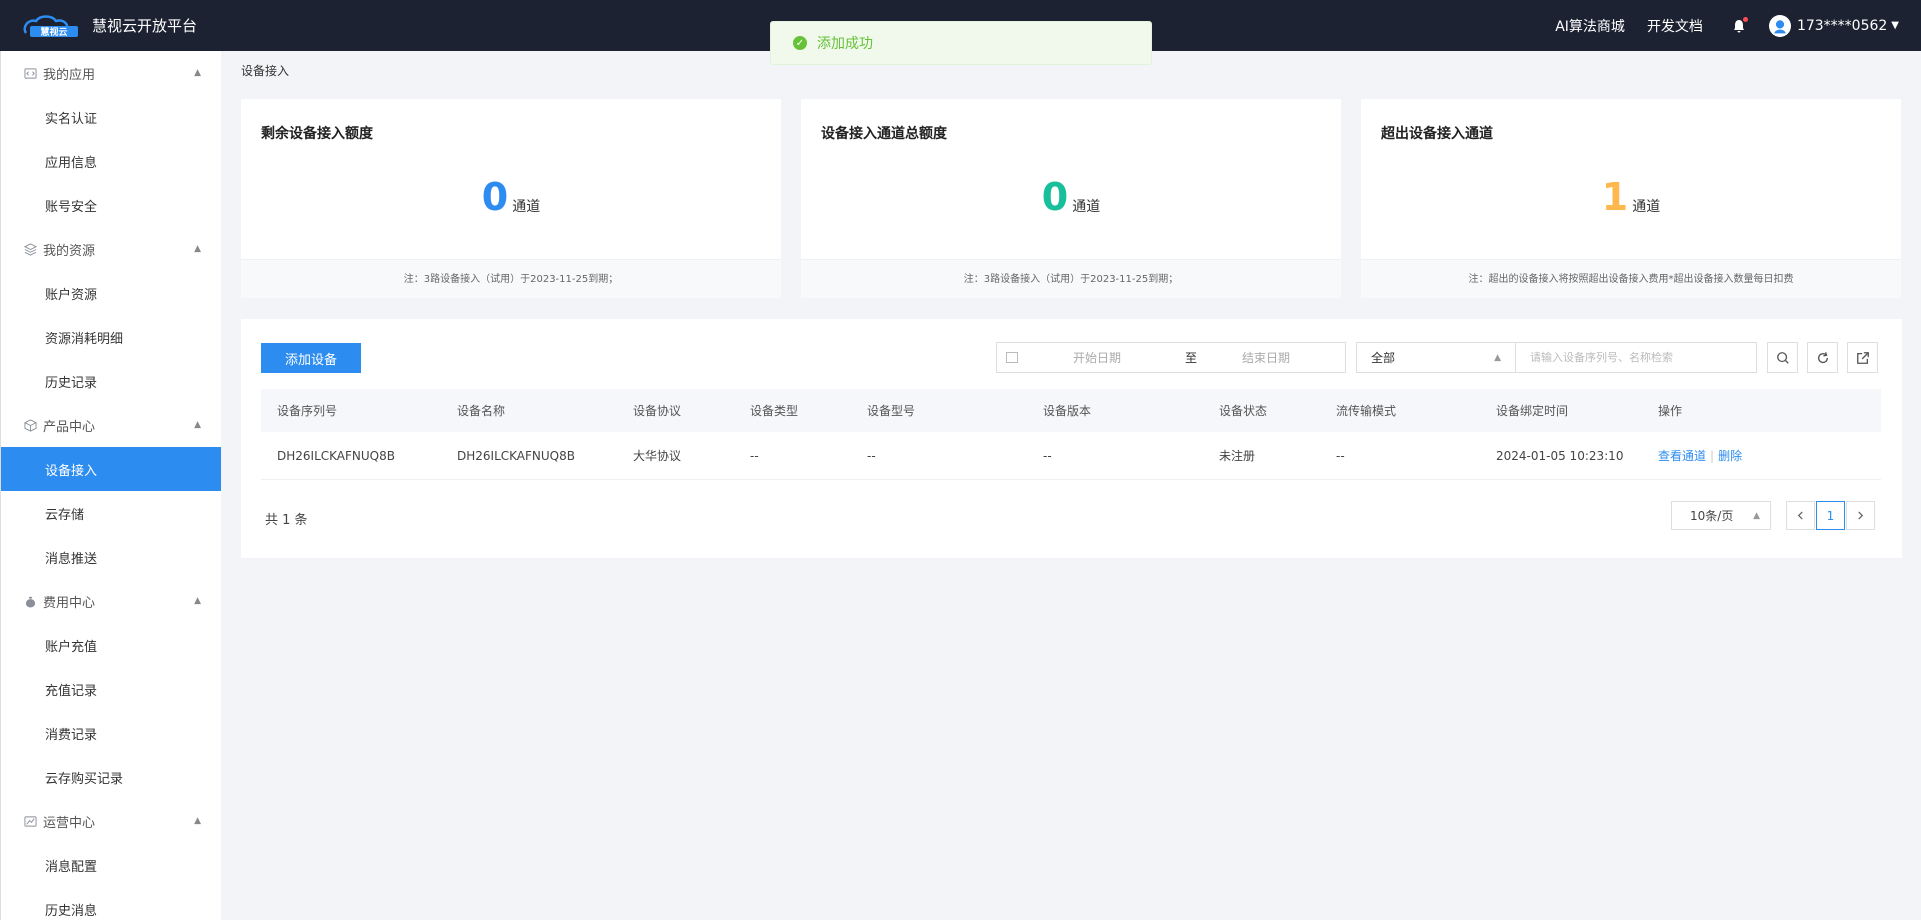 The image size is (1921, 920). I want to click on logo: 慧视云 慧视云开放平台, so click(108, 26).